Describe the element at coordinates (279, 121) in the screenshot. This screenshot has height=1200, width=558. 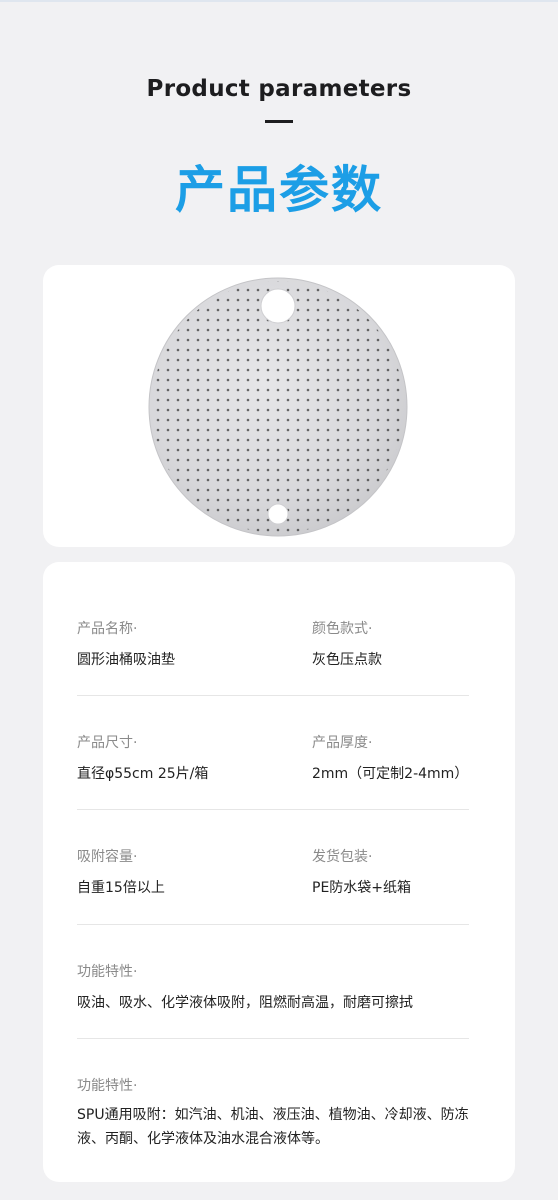
I see `title-divider` at that location.